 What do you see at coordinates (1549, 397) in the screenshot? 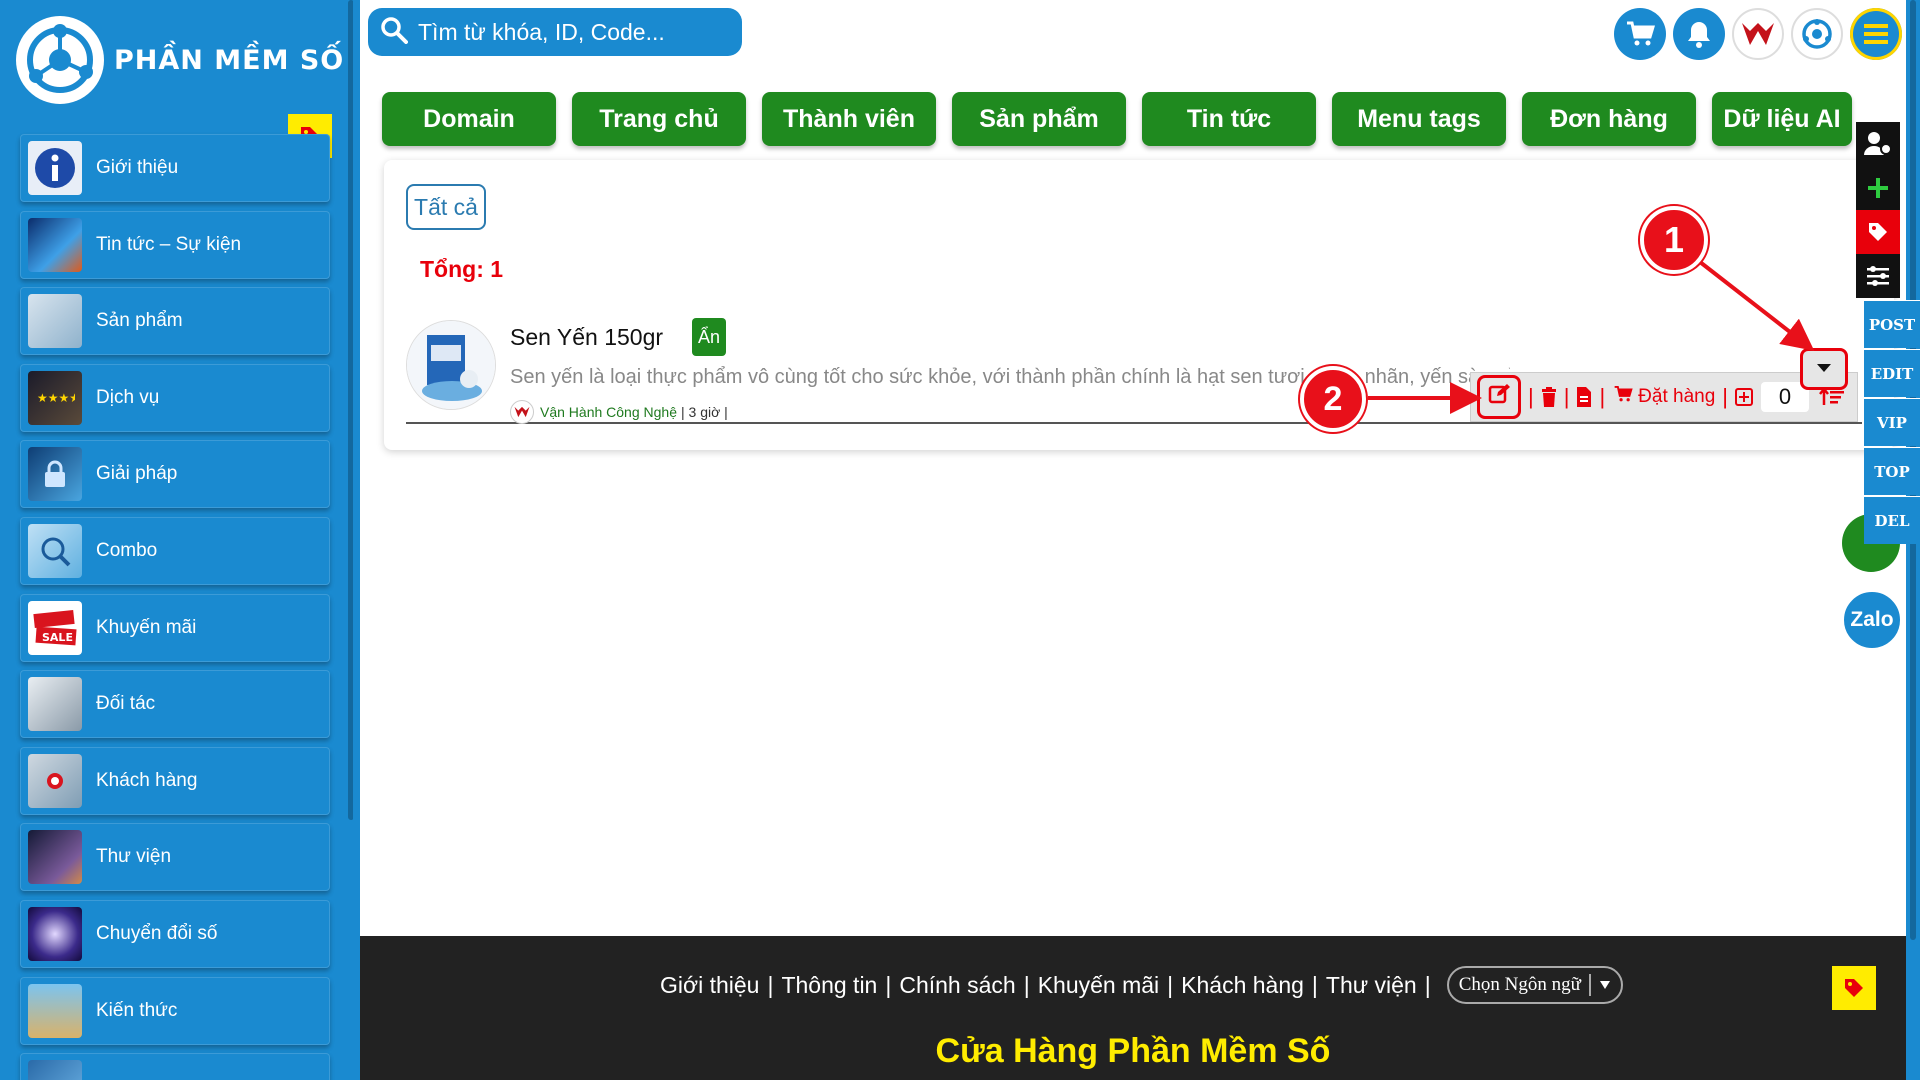
I see `trash-icon` at bounding box center [1549, 397].